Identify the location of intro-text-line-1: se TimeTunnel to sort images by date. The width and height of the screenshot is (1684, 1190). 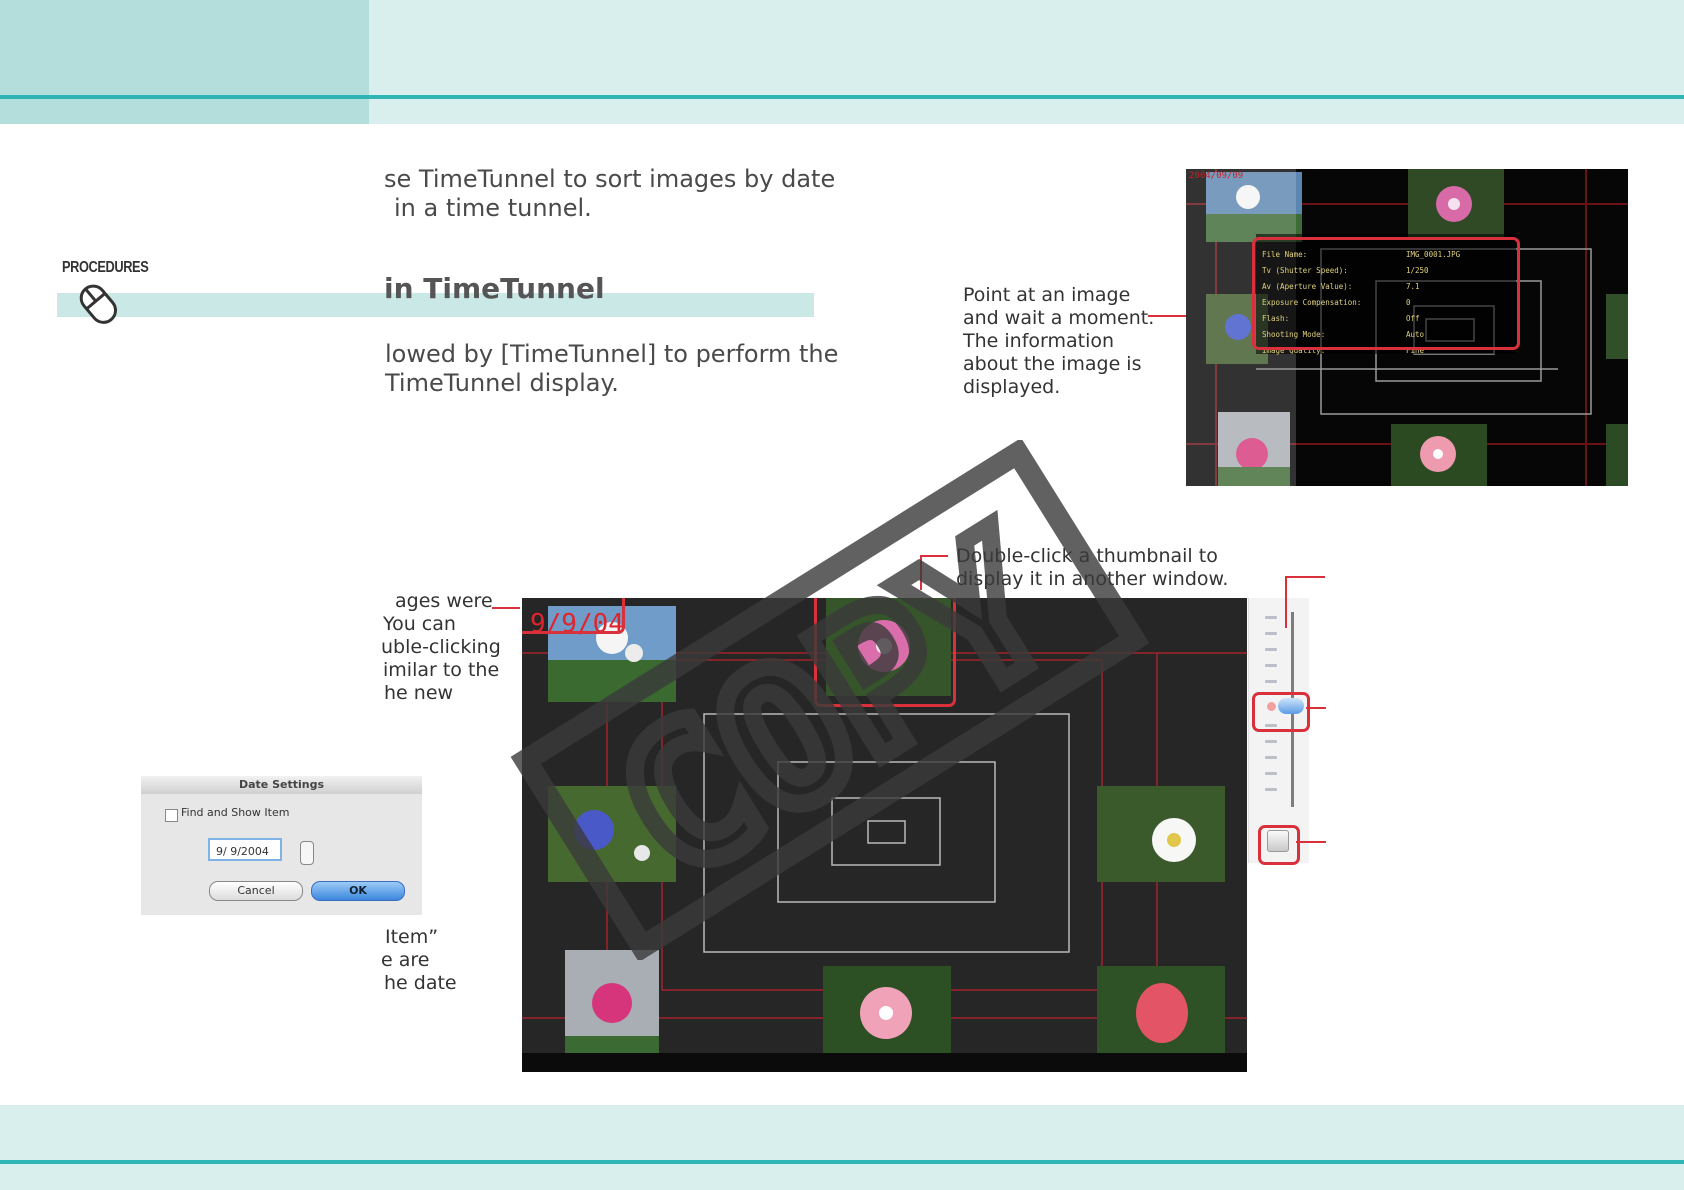
(610, 179).